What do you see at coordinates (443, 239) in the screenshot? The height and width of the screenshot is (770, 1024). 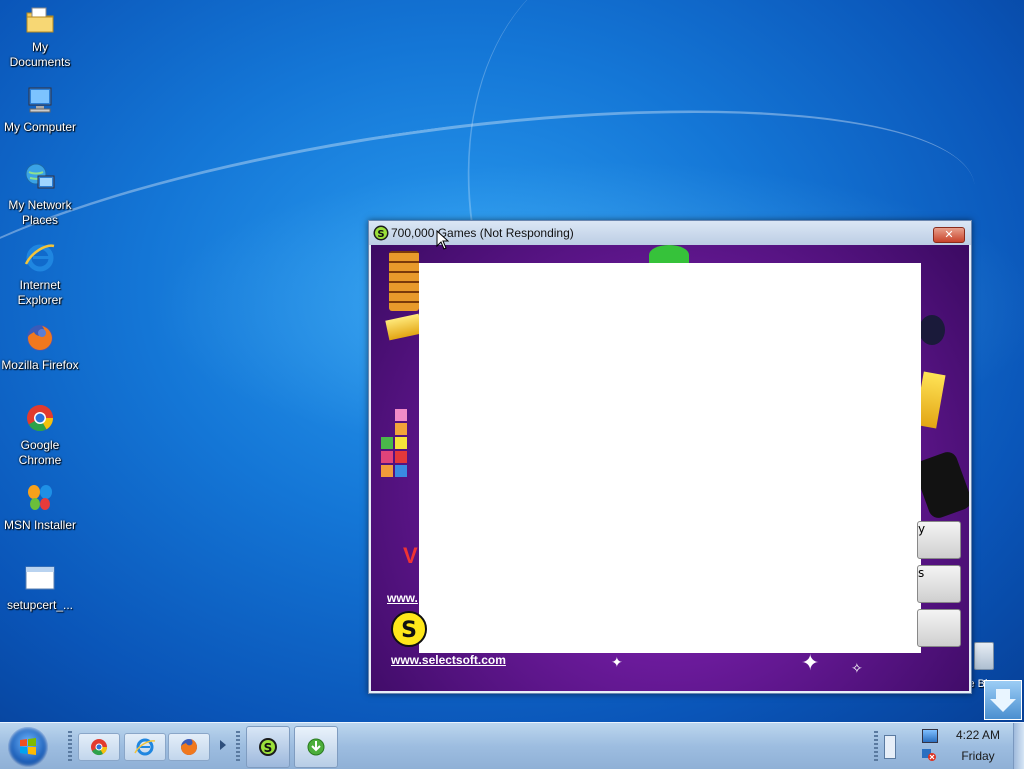 I see `mouse-cursor-icon` at bounding box center [443, 239].